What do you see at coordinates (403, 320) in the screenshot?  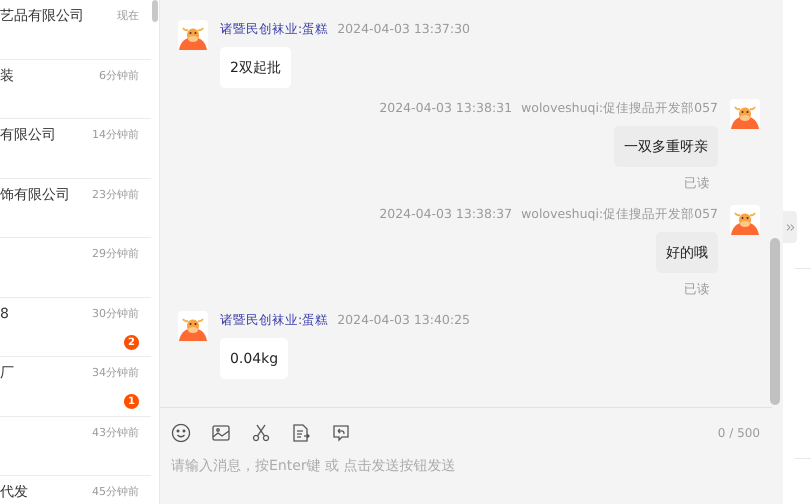 I see `message-time: 2024-04-03 13:40:25` at bounding box center [403, 320].